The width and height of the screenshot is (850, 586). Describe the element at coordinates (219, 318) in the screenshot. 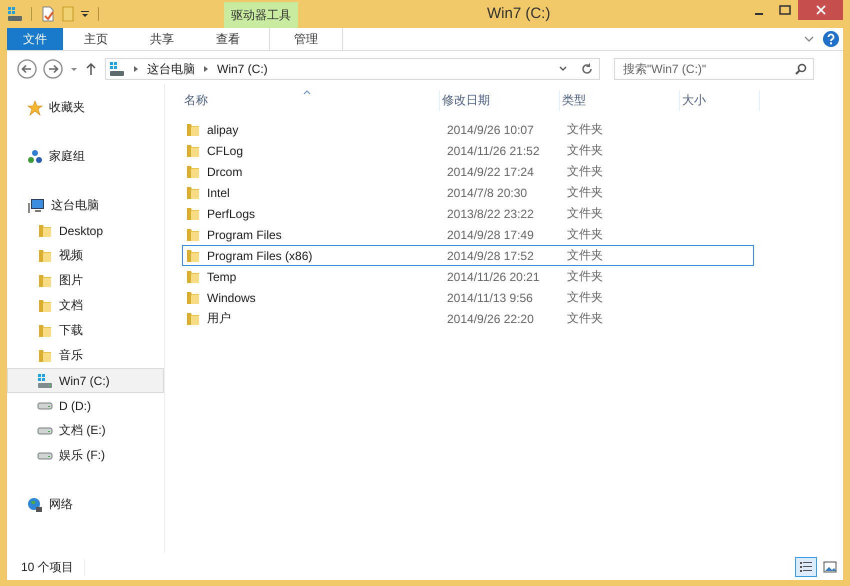

I see `file-name: 用户` at that location.